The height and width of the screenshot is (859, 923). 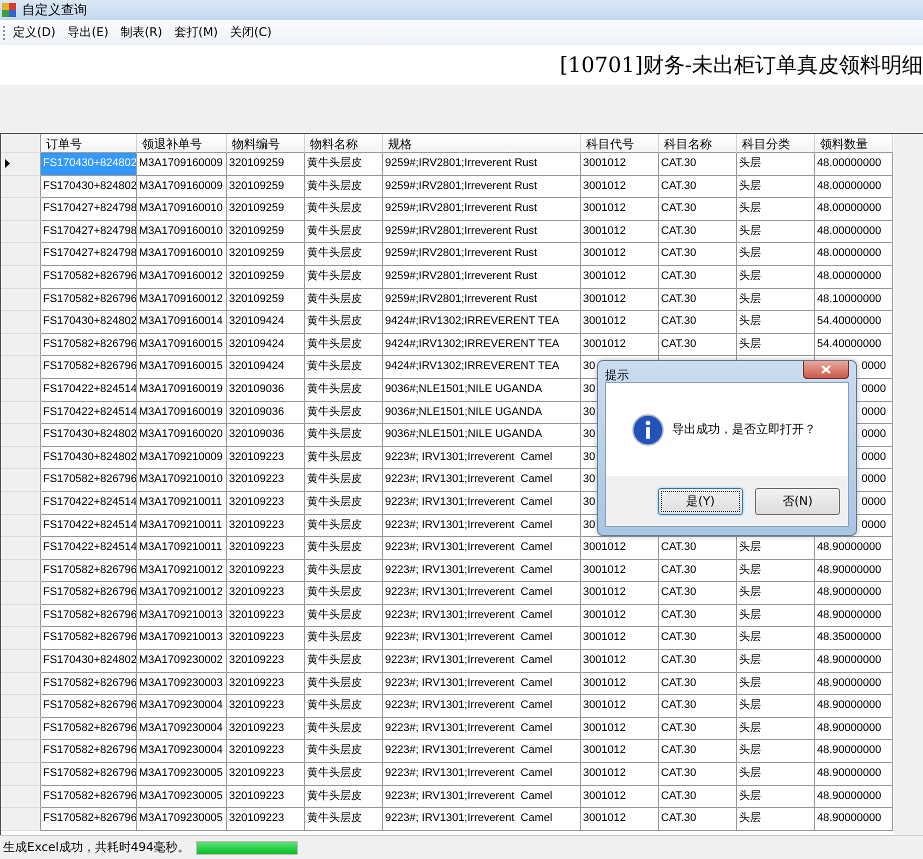 What do you see at coordinates (854, 322) in the screenshot?
I see `table-cell: 54.40000000` at bounding box center [854, 322].